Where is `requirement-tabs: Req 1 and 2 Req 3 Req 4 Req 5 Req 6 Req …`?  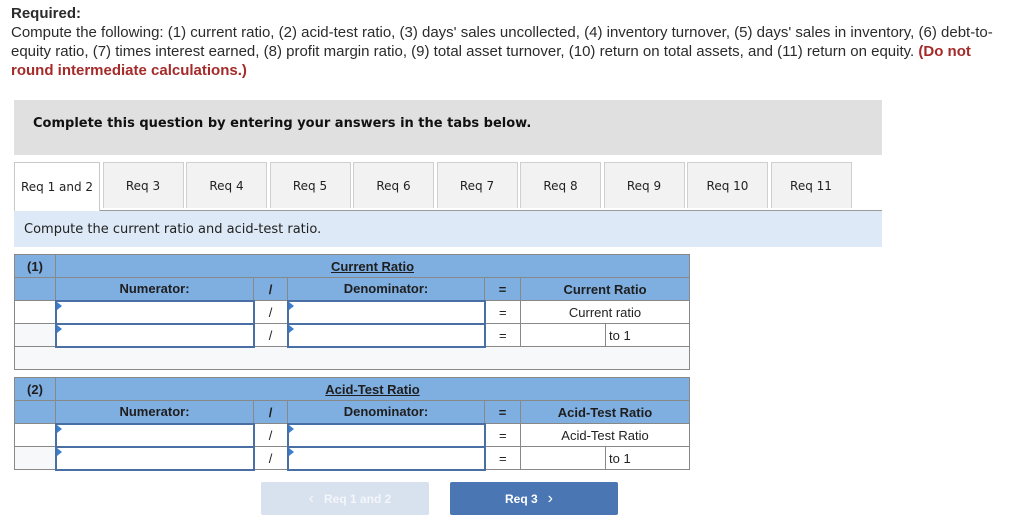 requirement-tabs: Req 1 and 2 Req 3 Req 4 Req 5 Req 6 Req … is located at coordinates (434, 186).